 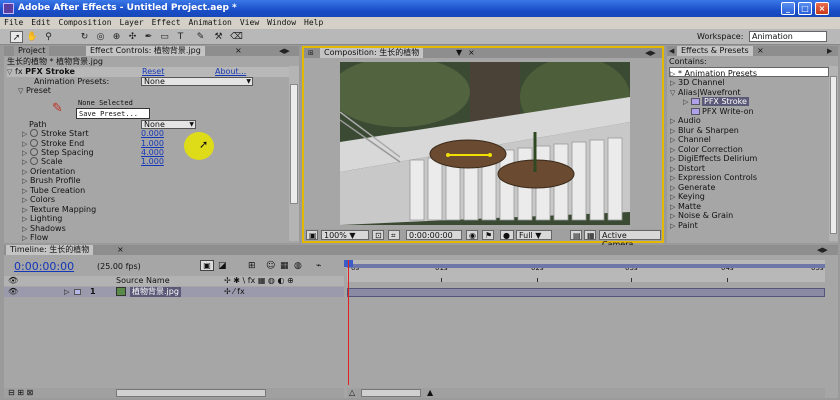 What do you see at coordinates (270, 266) in the screenshot?
I see `shy-layers-icon: ☺` at bounding box center [270, 266].